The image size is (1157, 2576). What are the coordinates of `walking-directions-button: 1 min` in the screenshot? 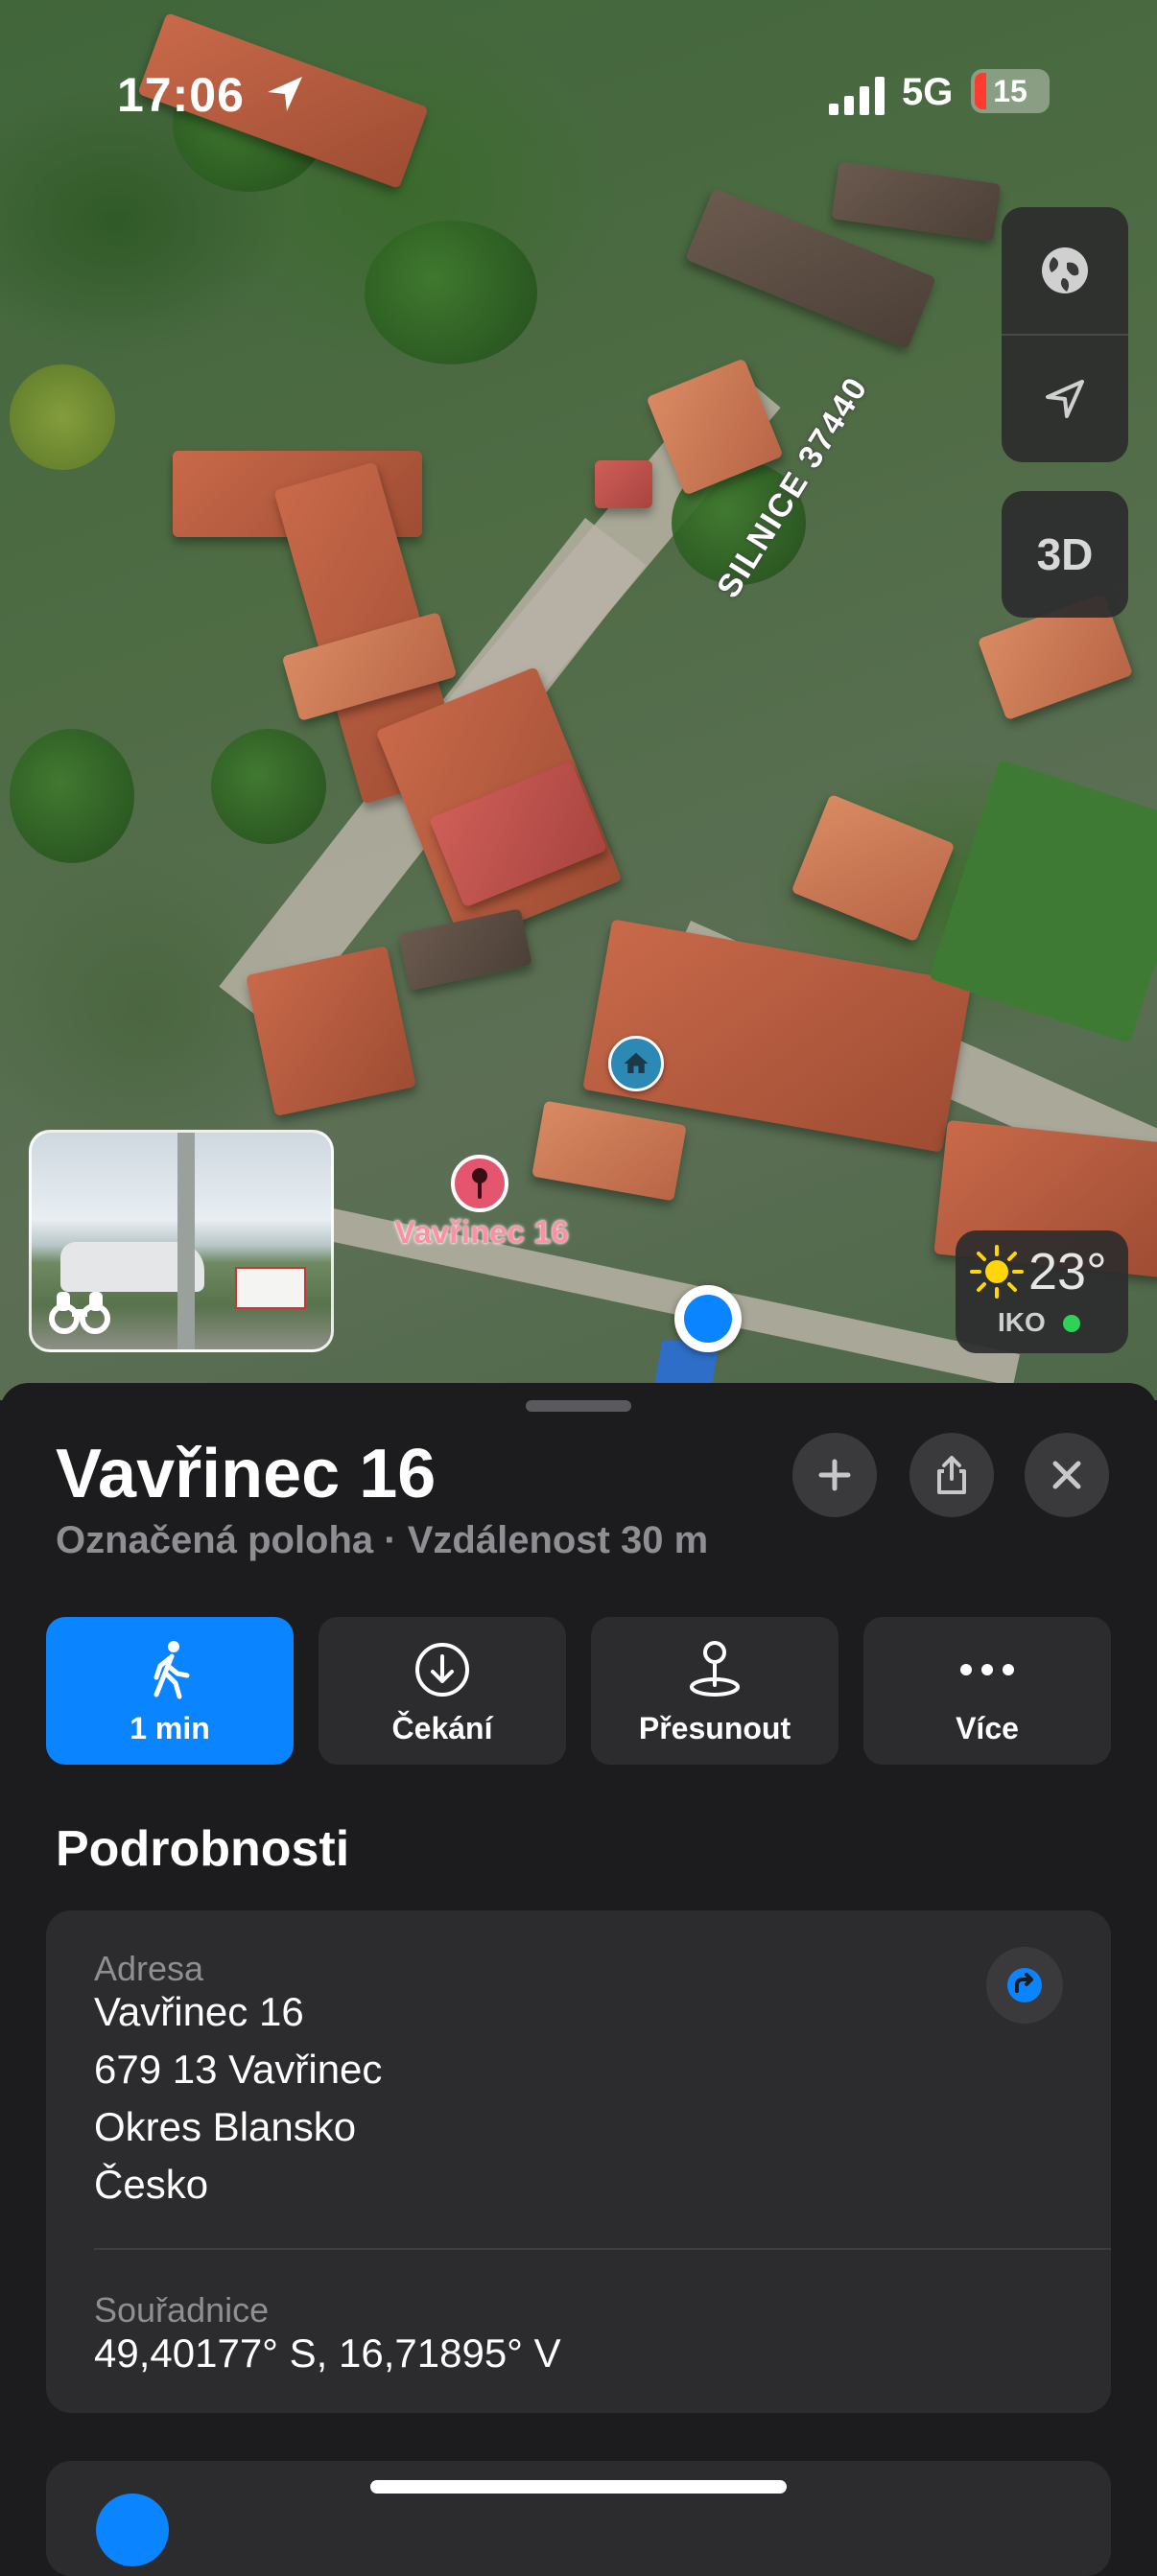 It's located at (170, 1691).